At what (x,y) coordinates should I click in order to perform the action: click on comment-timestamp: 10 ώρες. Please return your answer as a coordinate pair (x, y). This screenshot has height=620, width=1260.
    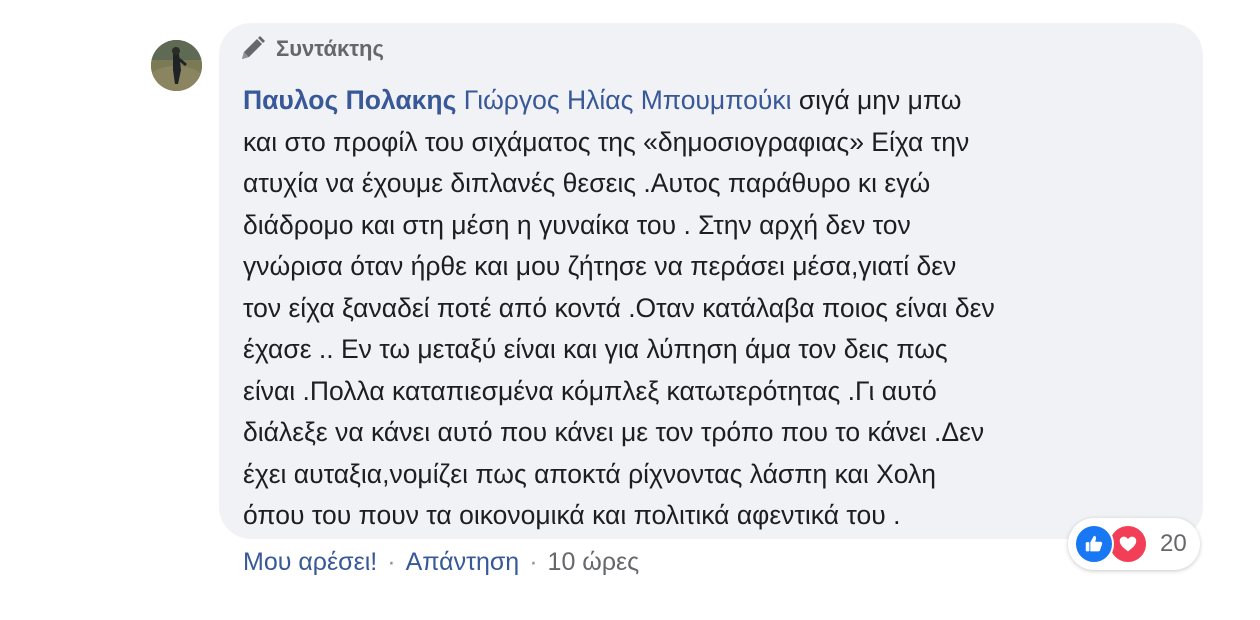
    Looking at the image, I should click on (594, 562).